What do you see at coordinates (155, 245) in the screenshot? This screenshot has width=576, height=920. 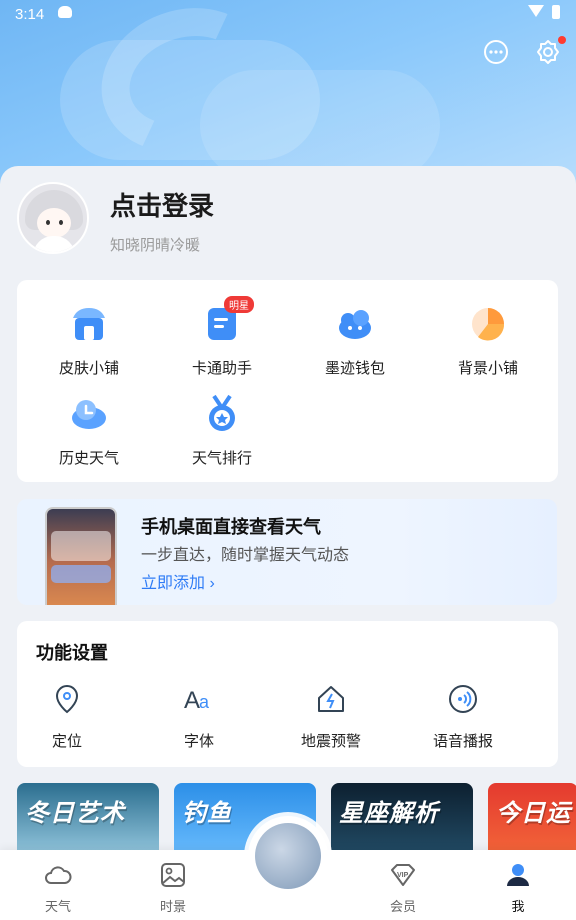 I see `profile-subtitle: 知晓阴晴冷暖` at bounding box center [155, 245].